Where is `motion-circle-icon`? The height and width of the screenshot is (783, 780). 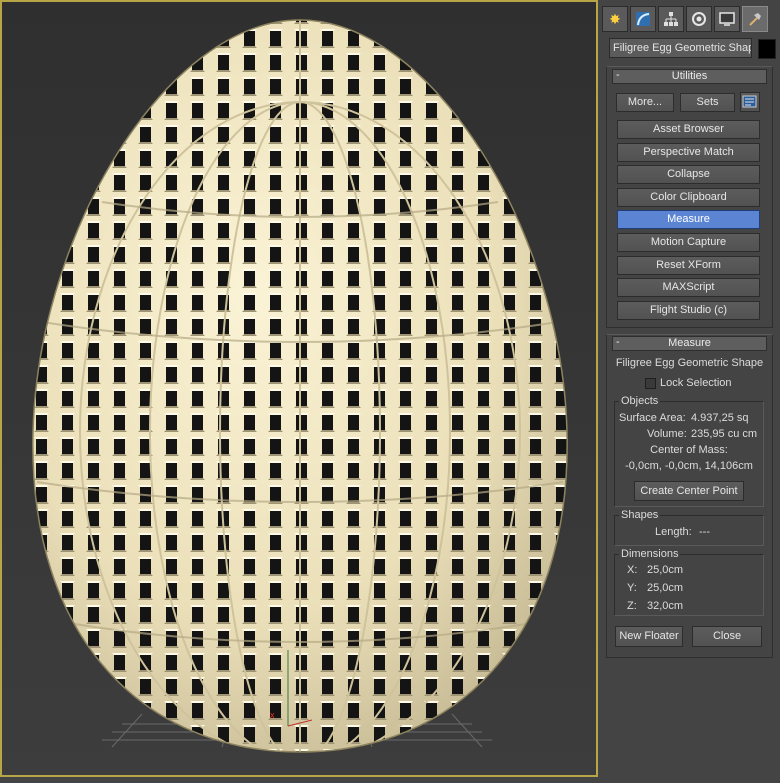 motion-circle-icon is located at coordinates (699, 19).